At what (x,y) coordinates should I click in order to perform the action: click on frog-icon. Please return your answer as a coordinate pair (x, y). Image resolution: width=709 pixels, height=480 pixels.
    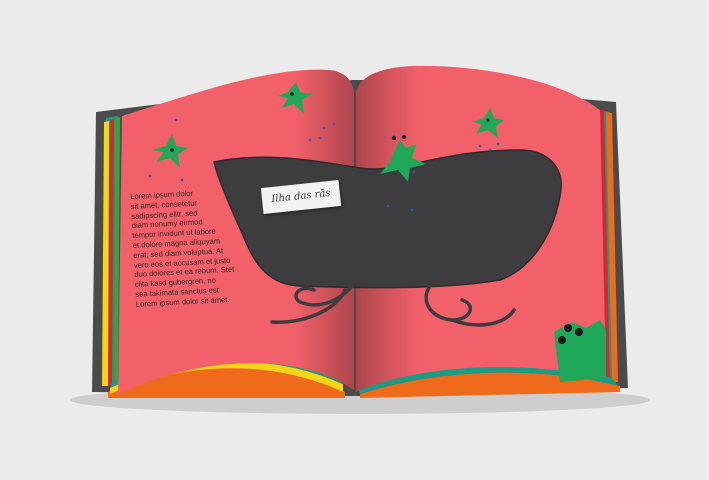
    Looking at the image, I should click on (580, 351).